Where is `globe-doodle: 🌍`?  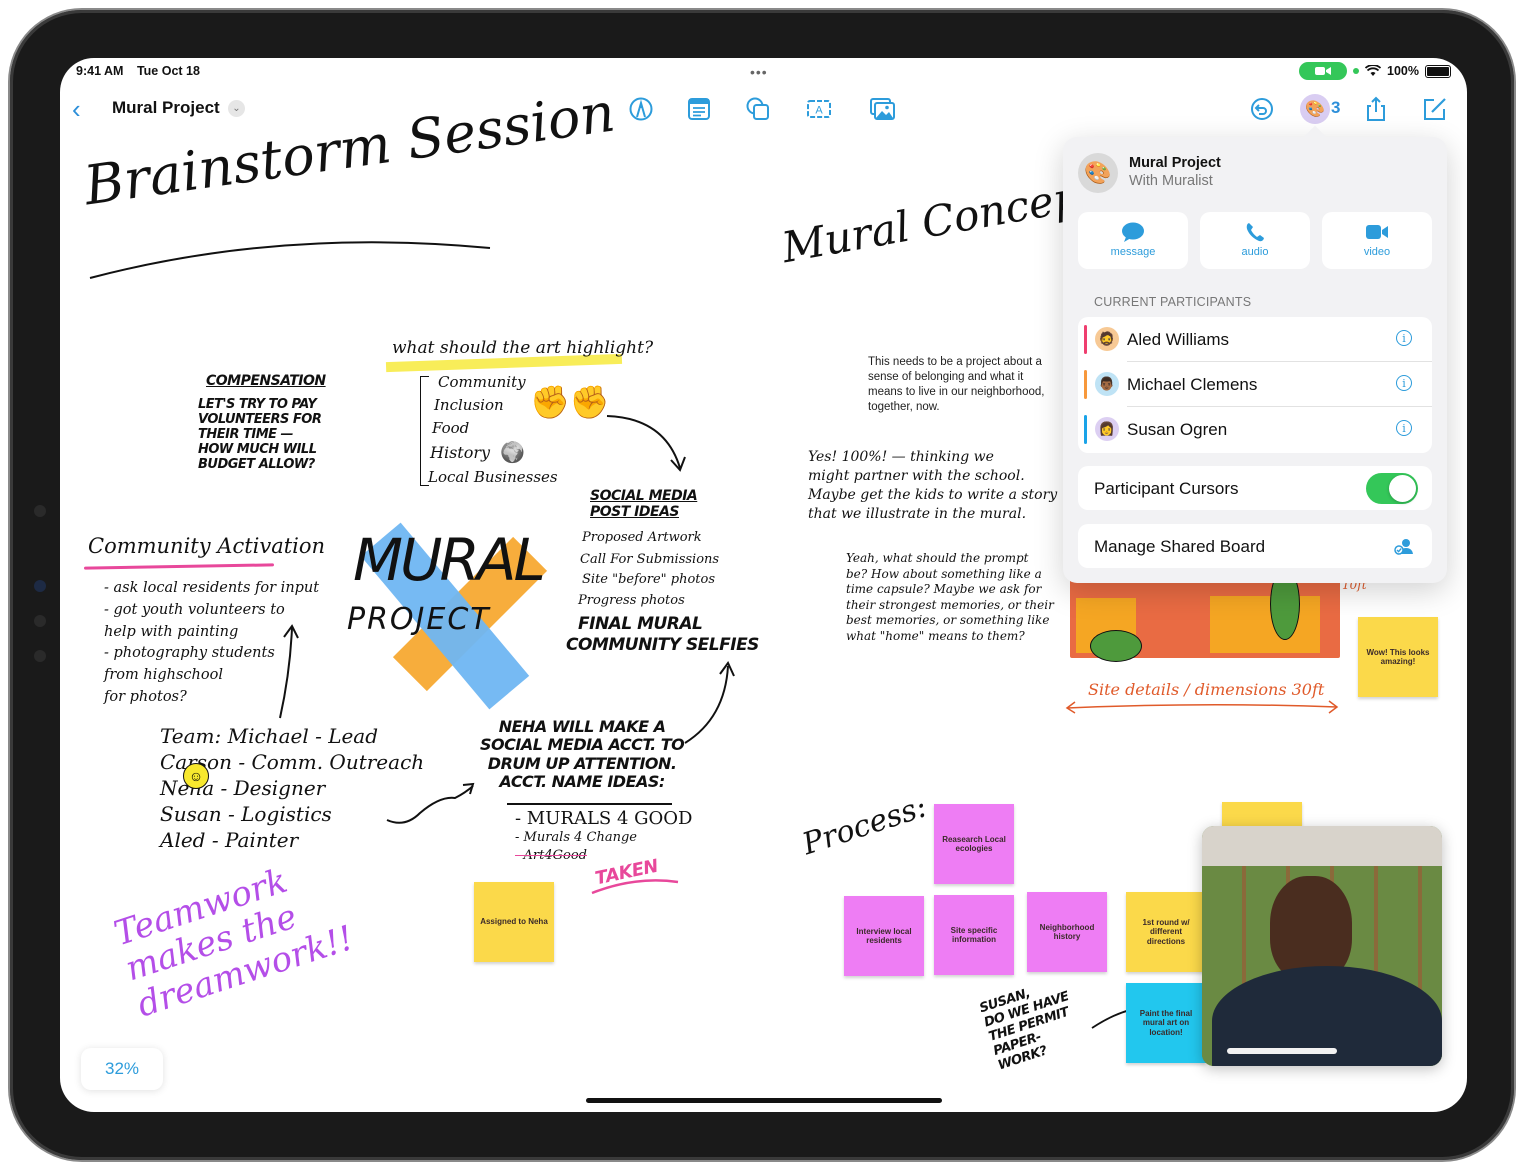
globe-doodle: 🌍 is located at coordinates (512, 452).